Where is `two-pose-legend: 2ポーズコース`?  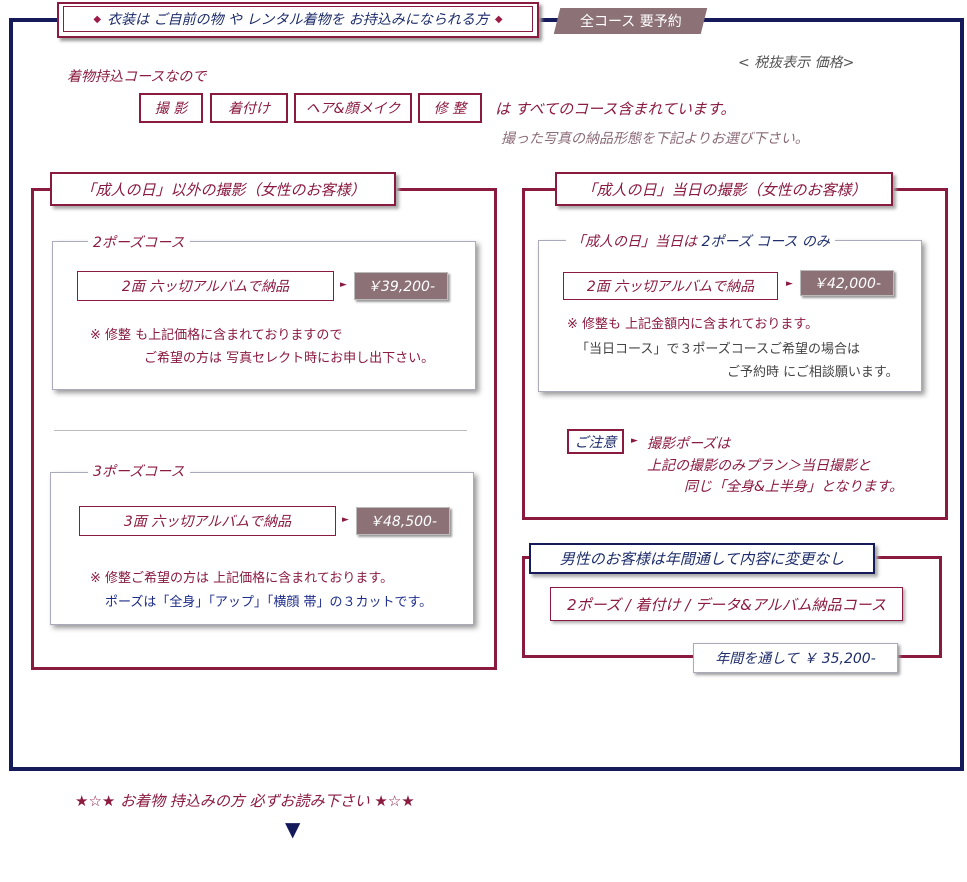 two-pose-legend: 2ポーズコース is located at coordinates (139, 242).